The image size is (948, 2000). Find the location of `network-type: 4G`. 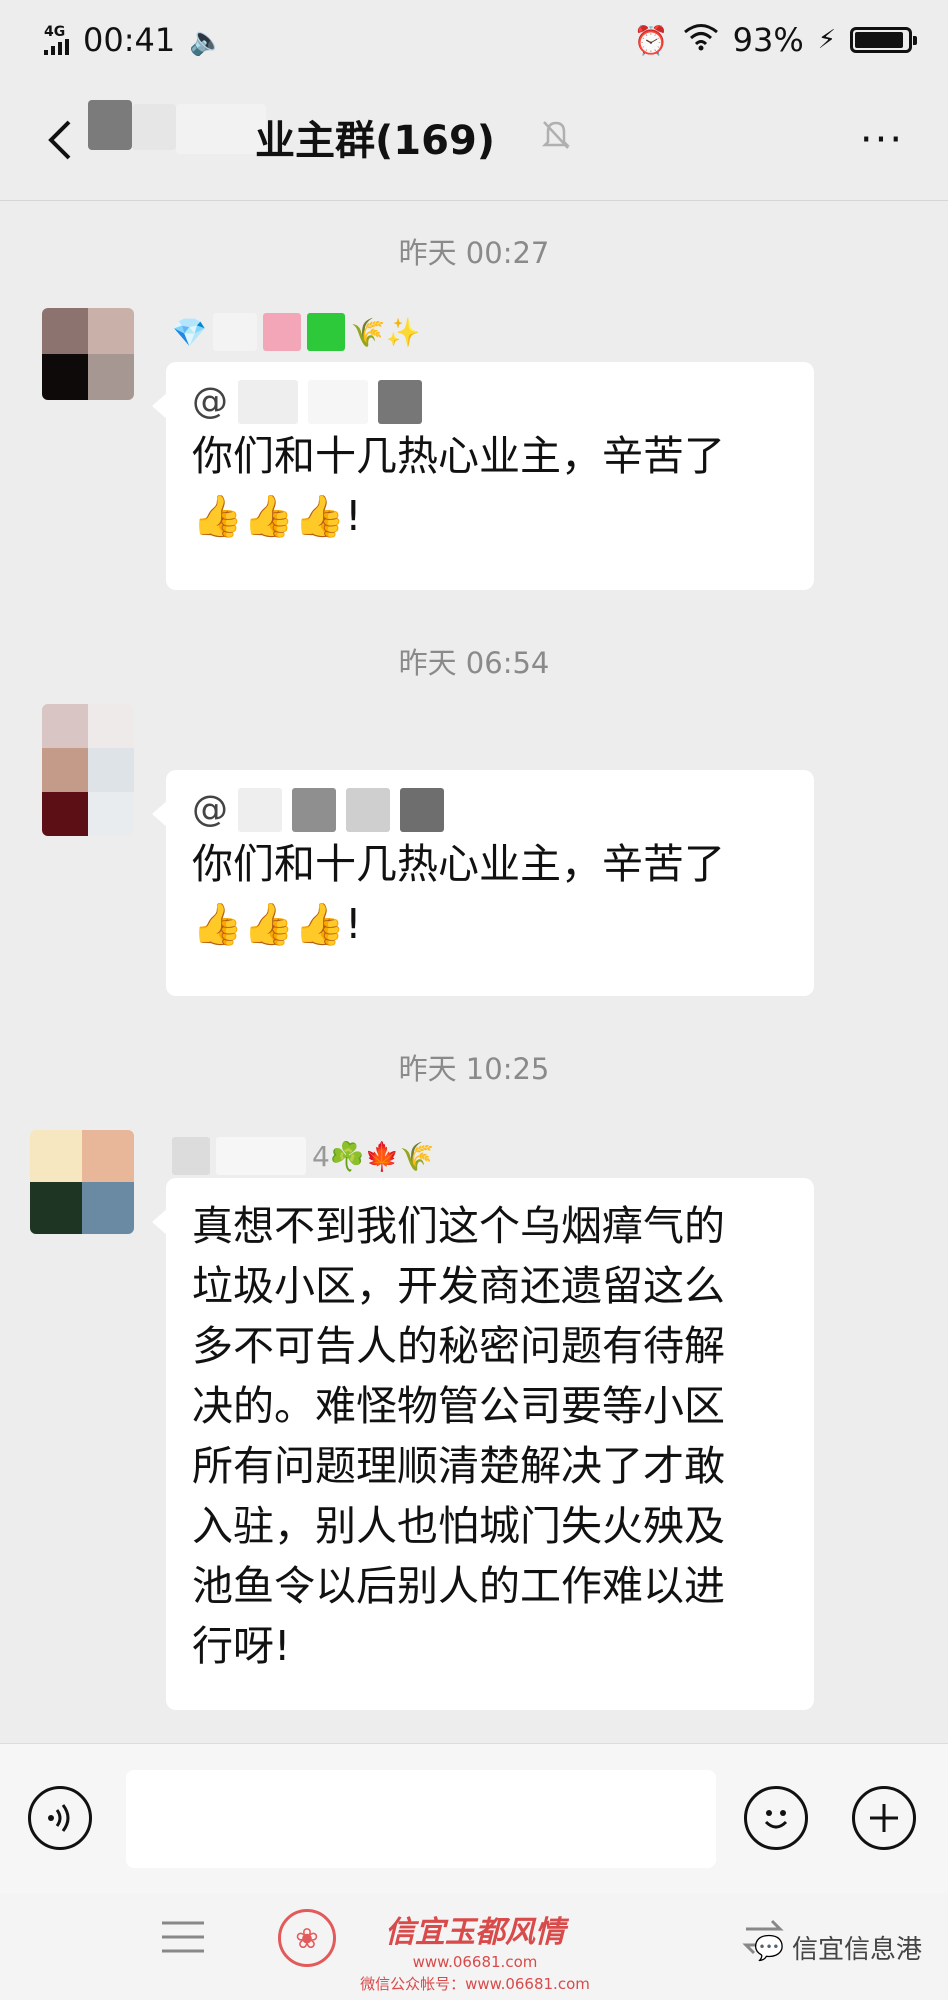

network-type: 4G is located at coordinates (55, 32).